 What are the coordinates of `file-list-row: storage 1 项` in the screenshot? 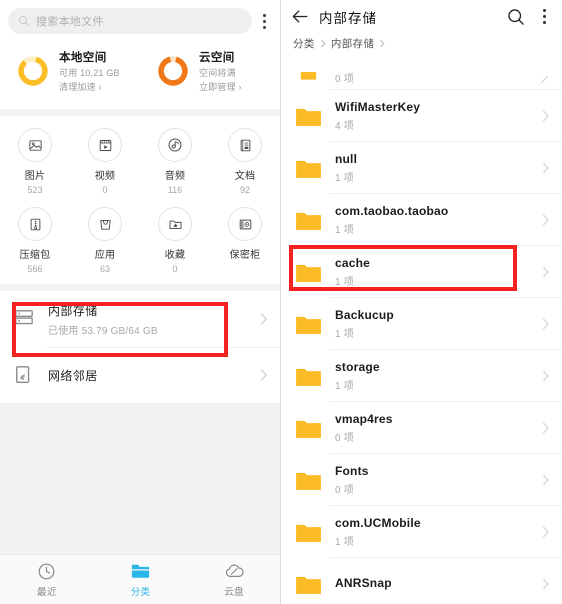 It's located at (421, 376).